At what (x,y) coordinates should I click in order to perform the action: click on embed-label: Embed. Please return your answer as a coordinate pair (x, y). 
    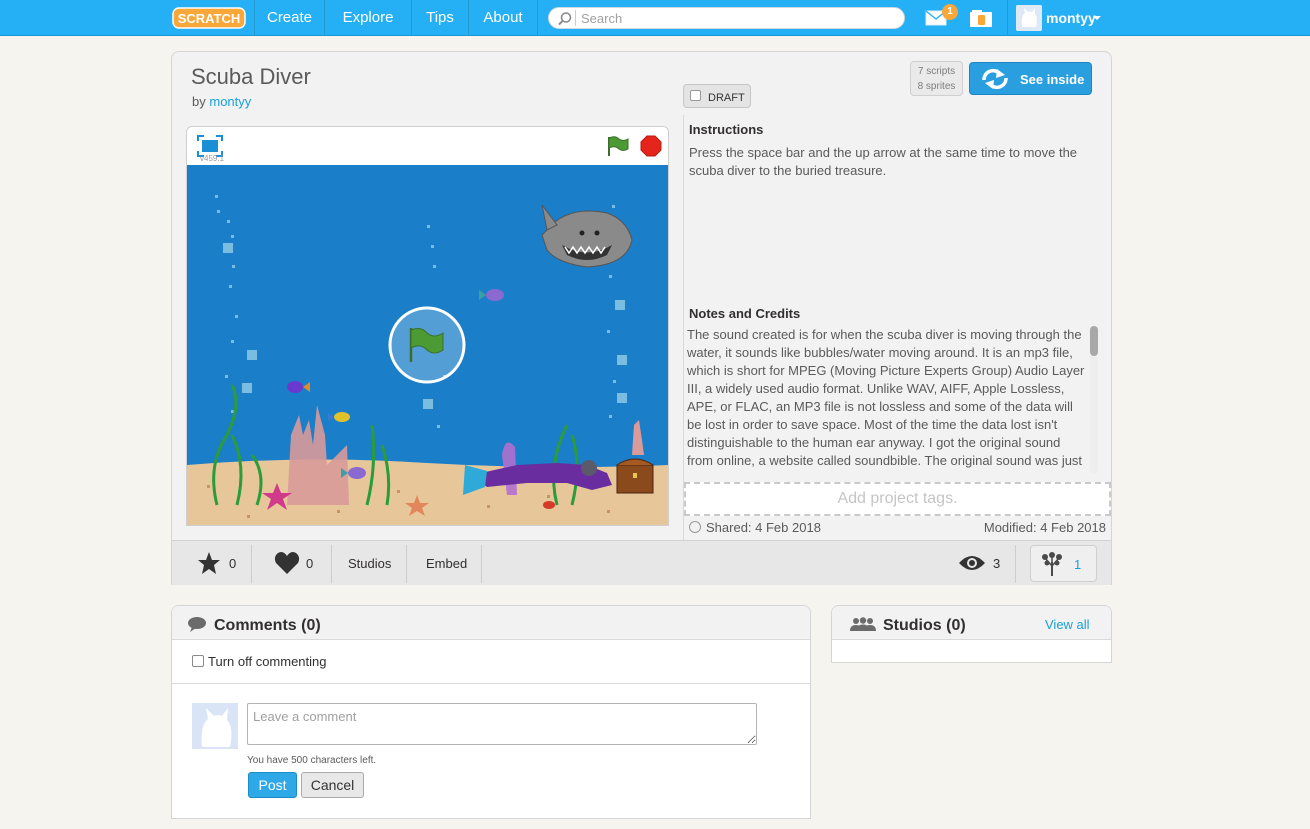
    Looking at the image, I should click on (447, 563).